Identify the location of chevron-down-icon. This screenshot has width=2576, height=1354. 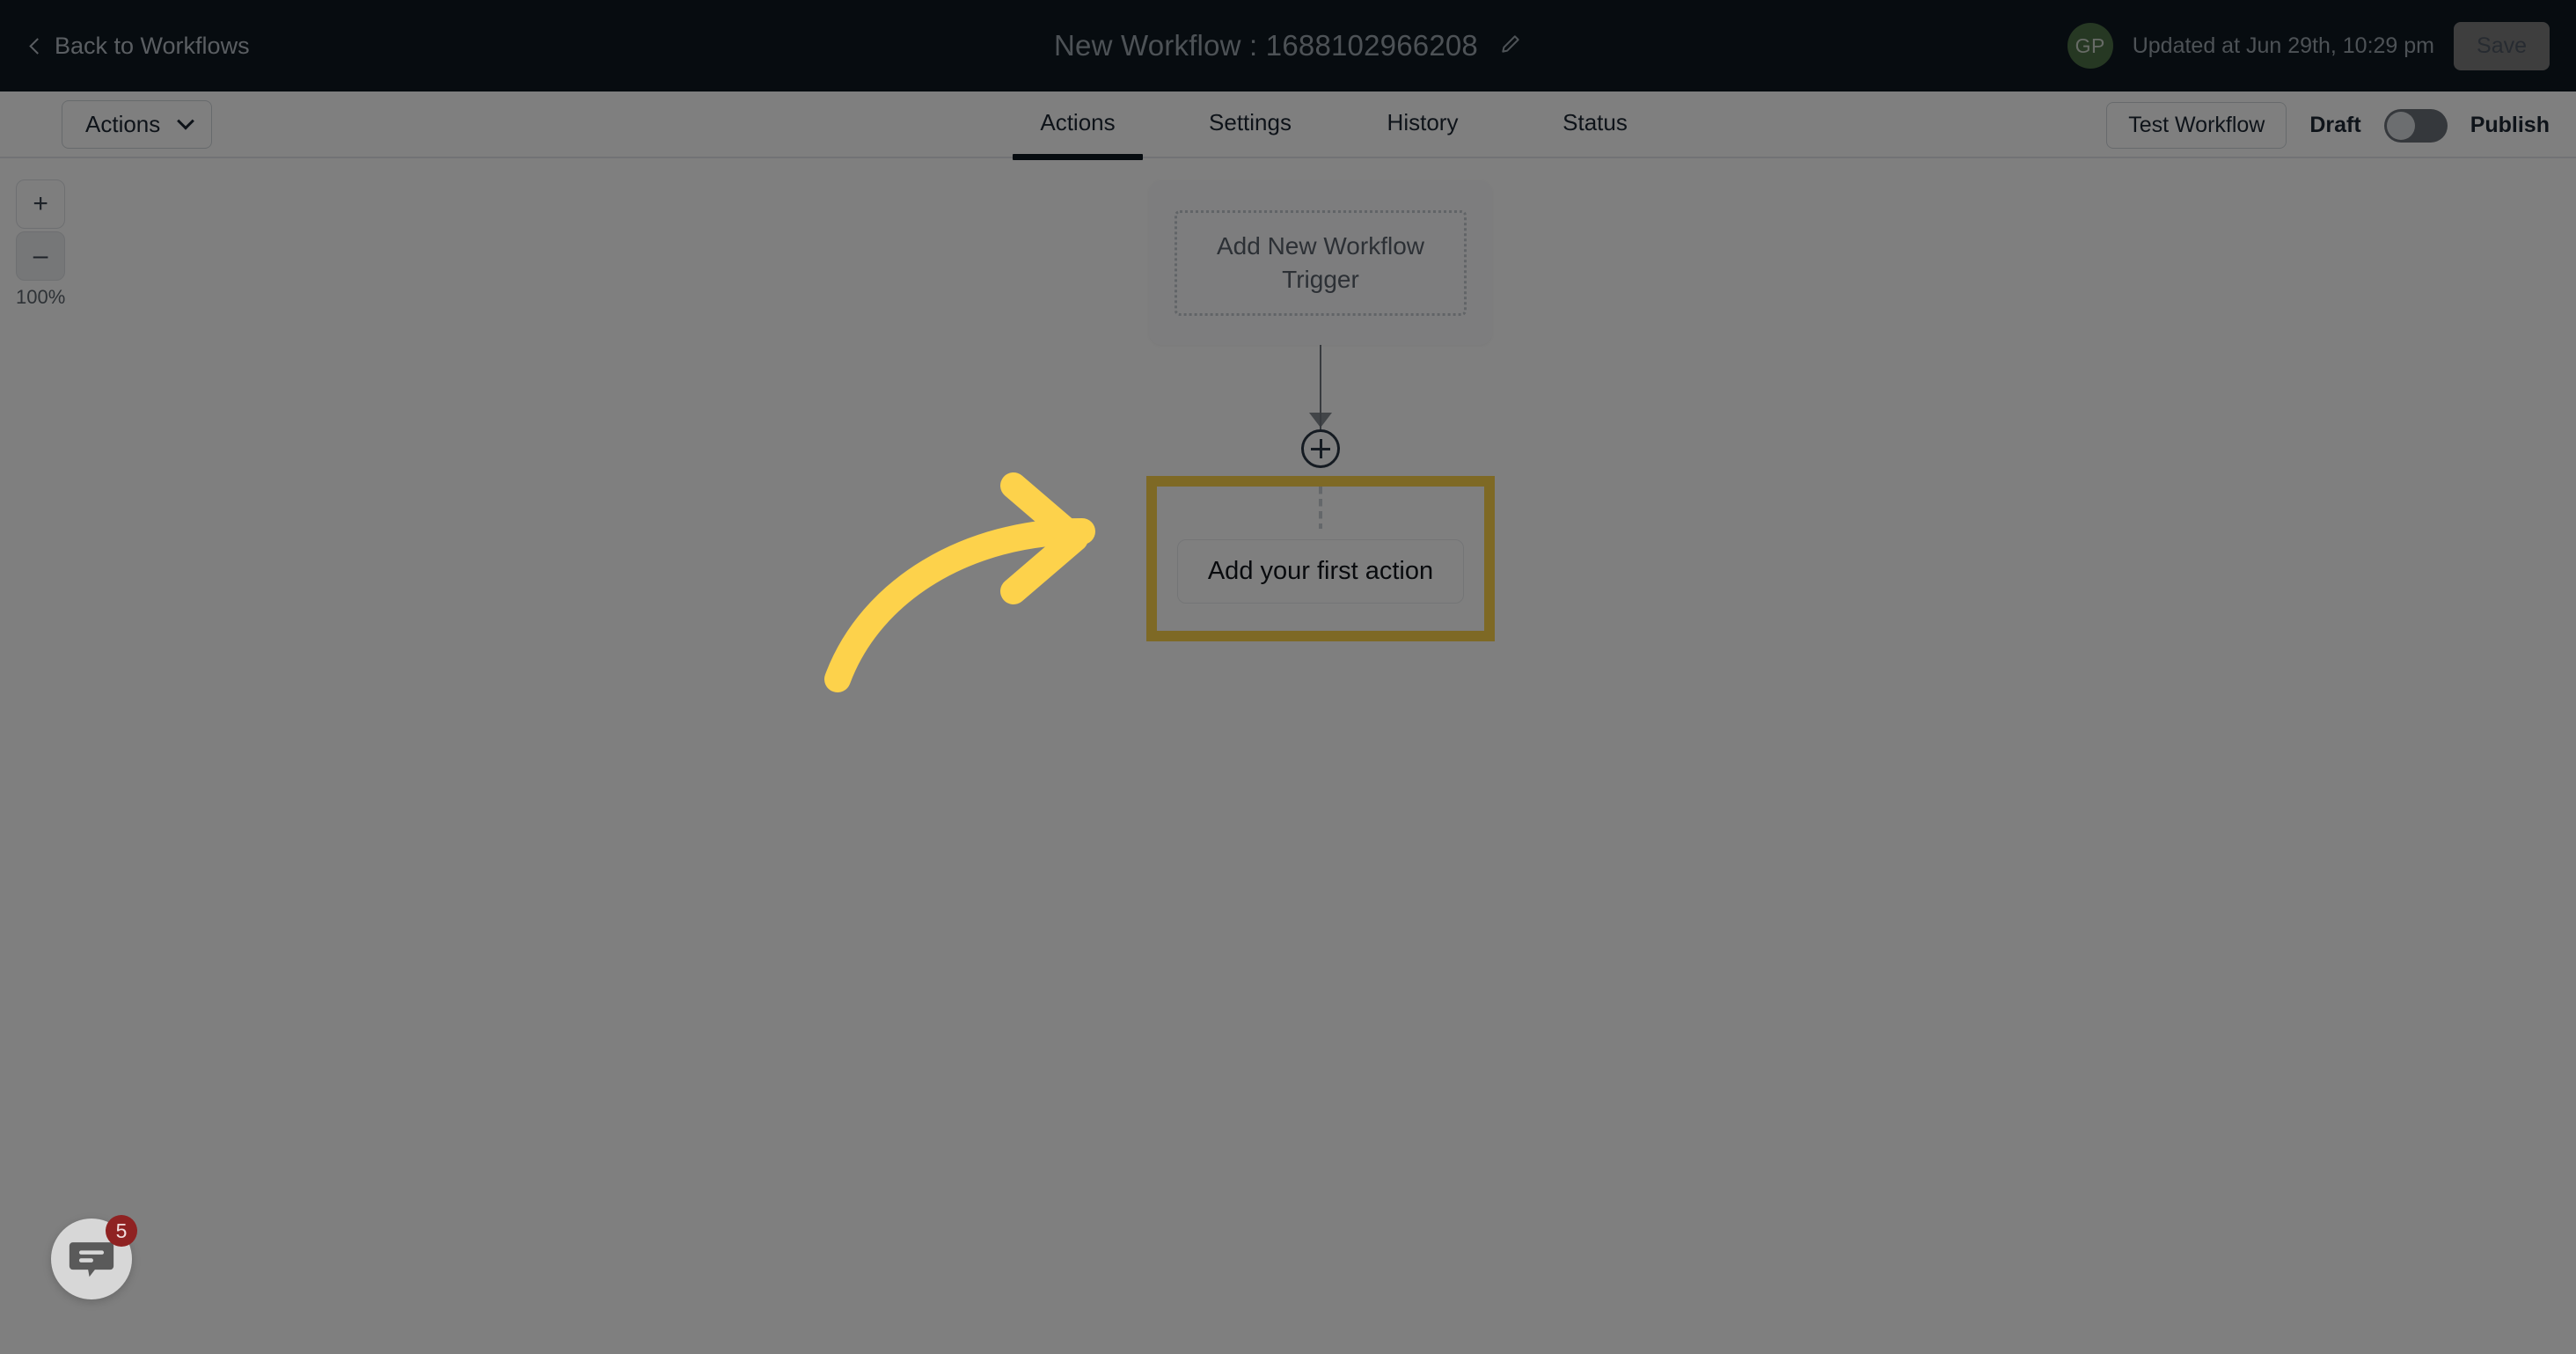
(186, 121).